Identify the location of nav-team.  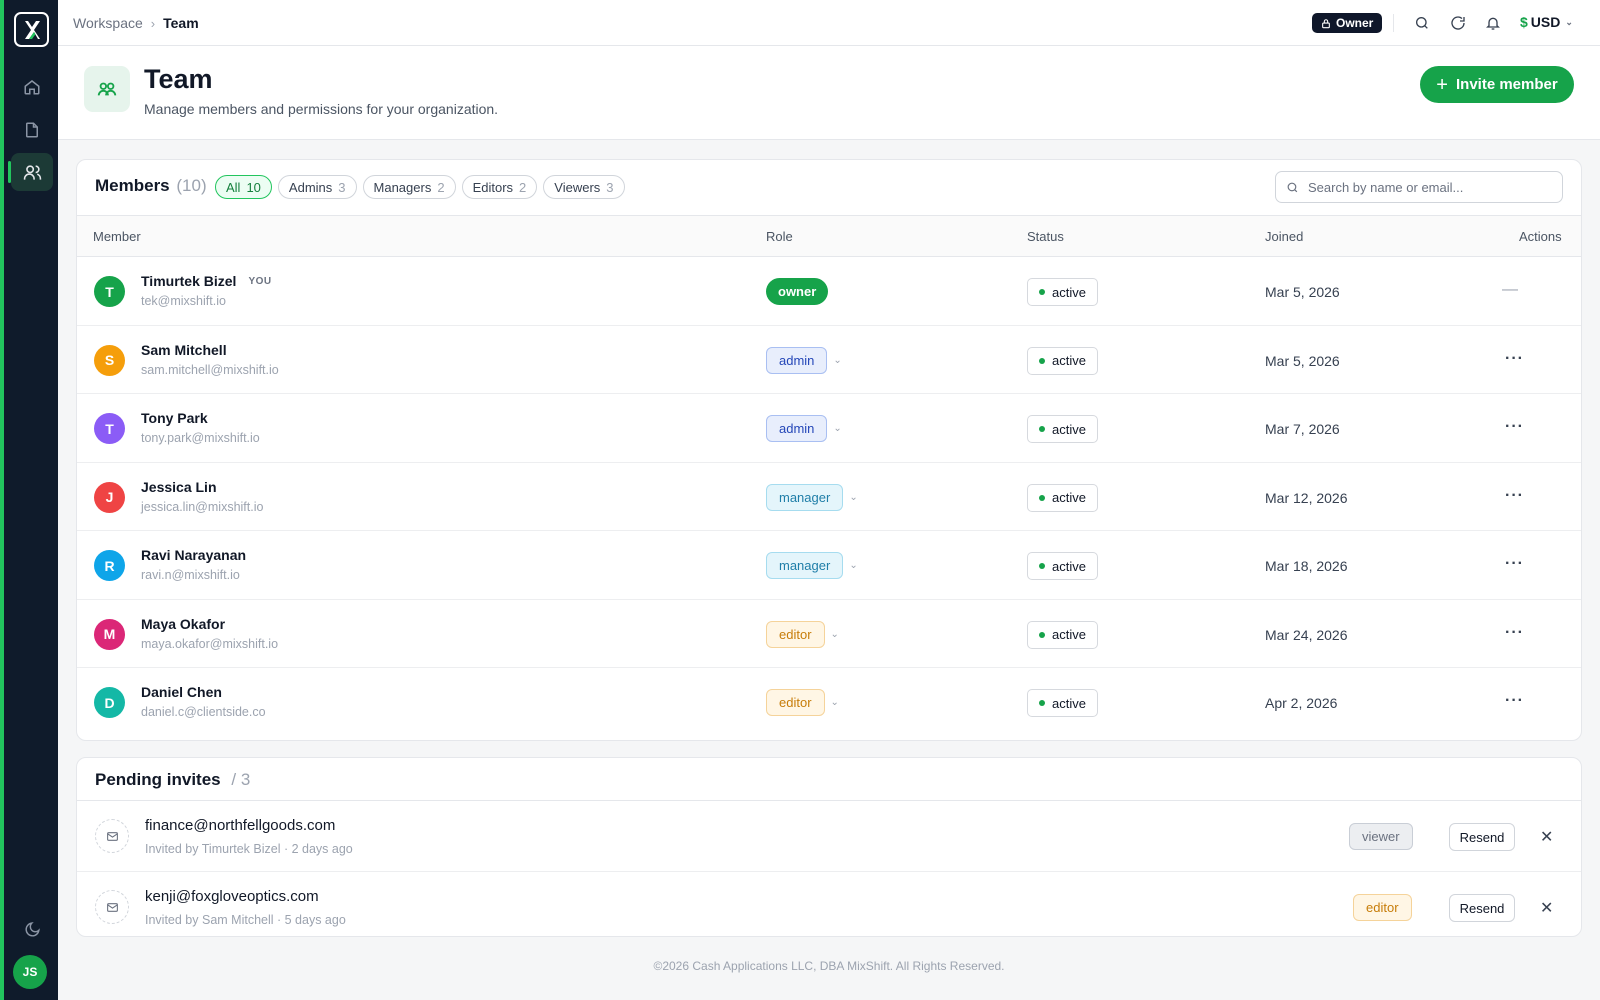
(30, 172).